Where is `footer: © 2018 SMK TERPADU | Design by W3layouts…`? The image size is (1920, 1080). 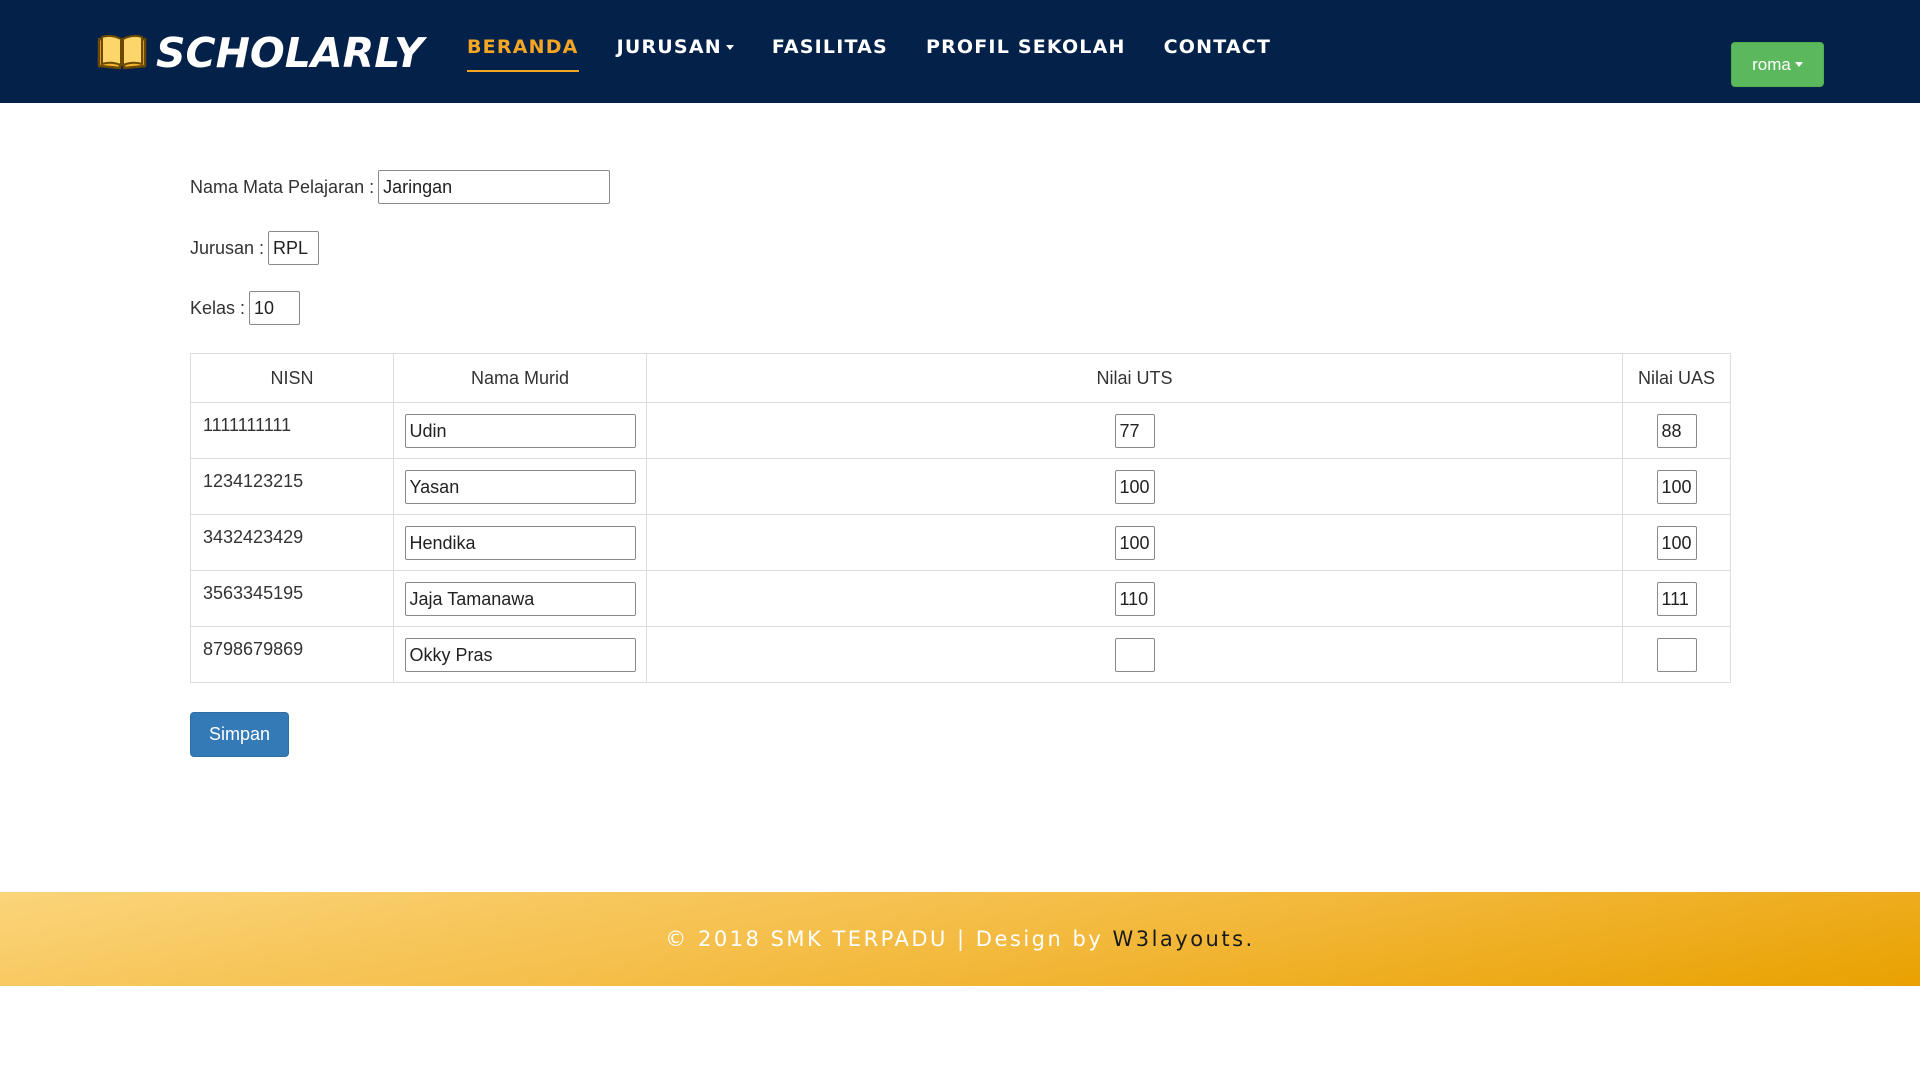
footer: © 2018 SMK TERPADU | Design by W3layouts… is located at coordinates (960, 939).